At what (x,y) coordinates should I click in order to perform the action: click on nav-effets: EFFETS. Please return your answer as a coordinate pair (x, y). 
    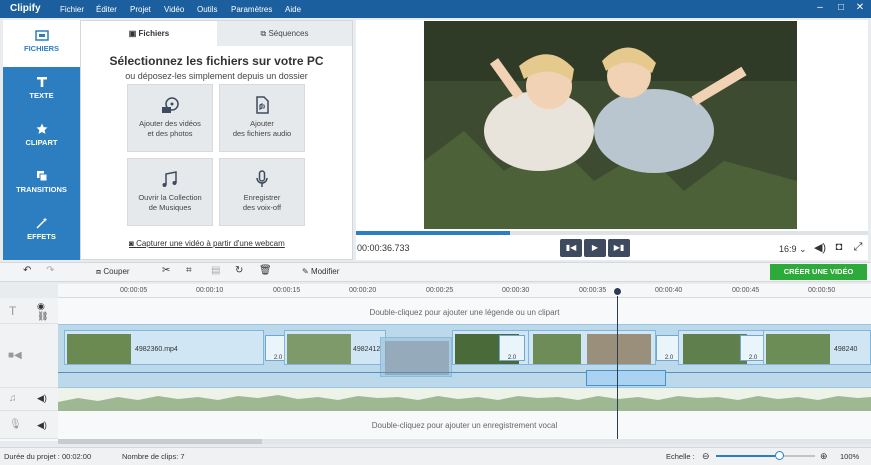
    Looking at the image, I should click on (41, 231).